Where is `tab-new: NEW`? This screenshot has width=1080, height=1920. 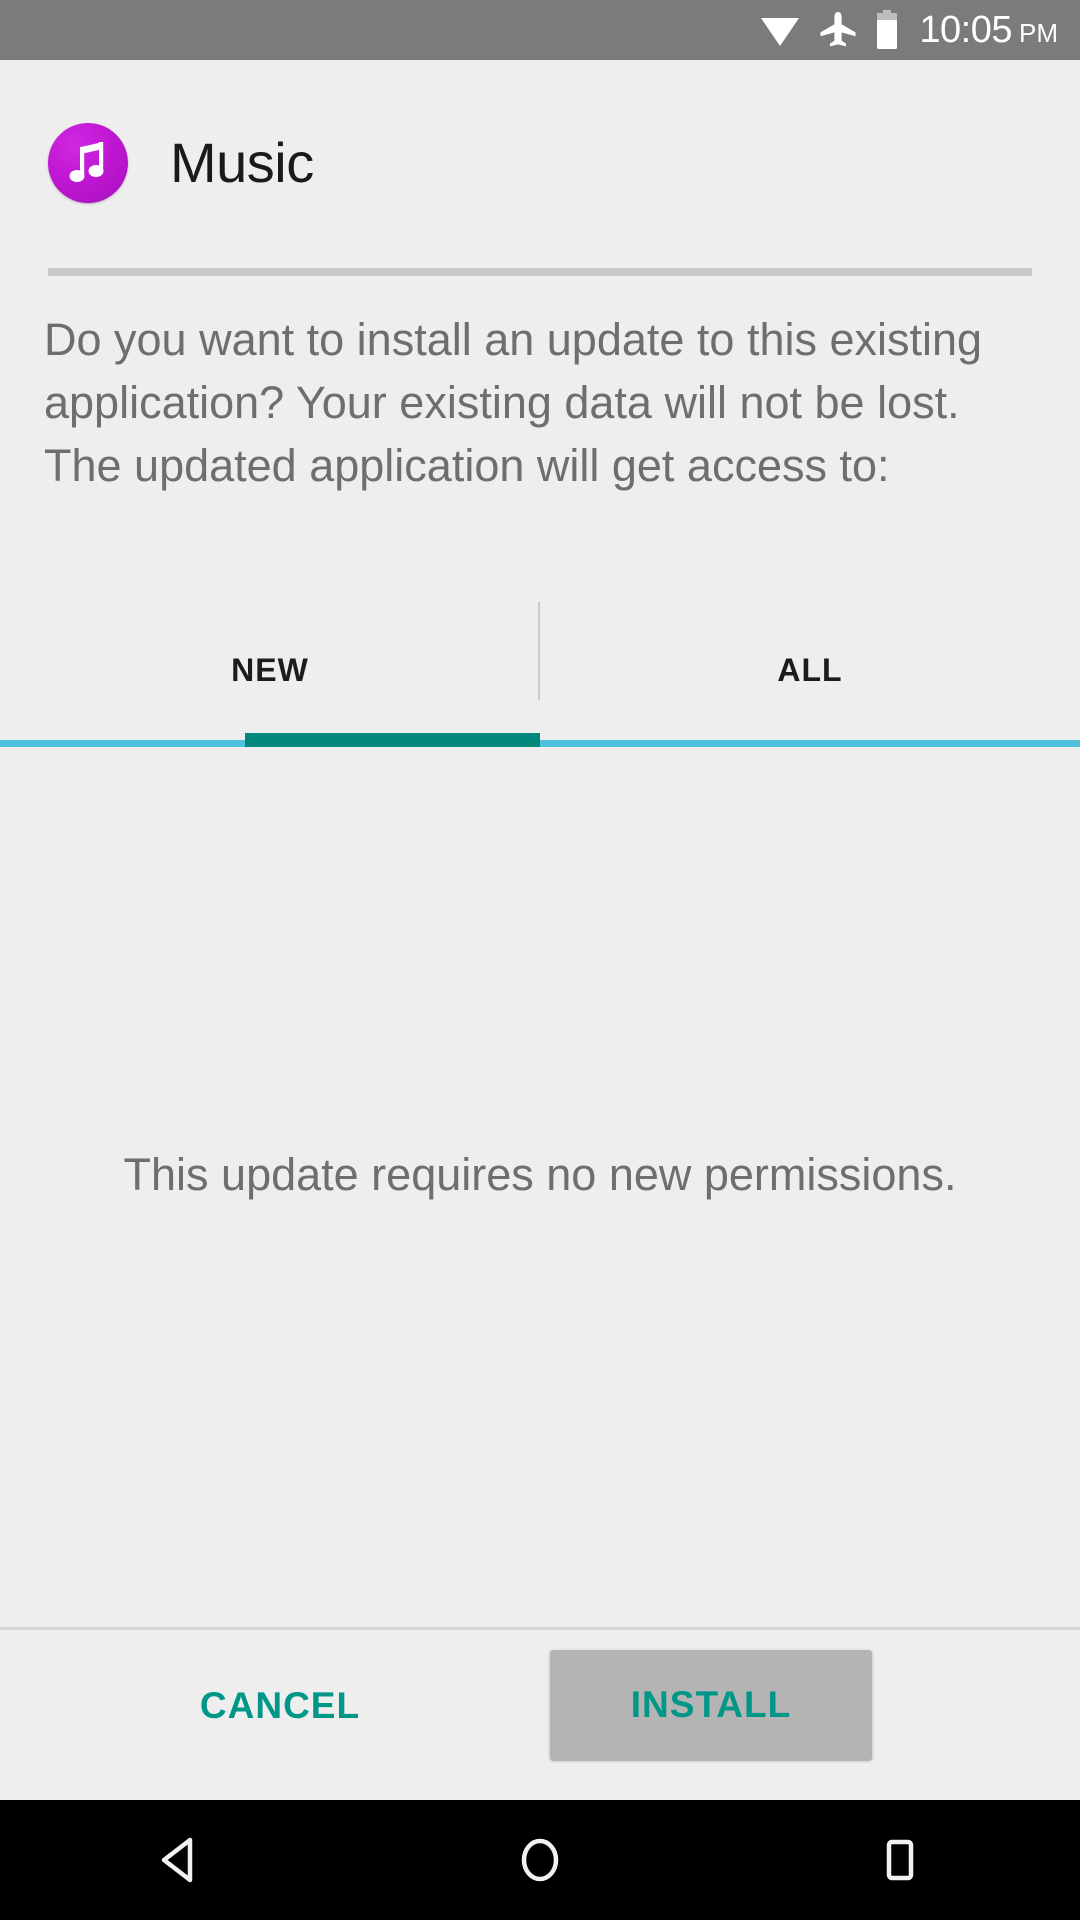 tab-new: NEW is located at coordinates (270, 670).